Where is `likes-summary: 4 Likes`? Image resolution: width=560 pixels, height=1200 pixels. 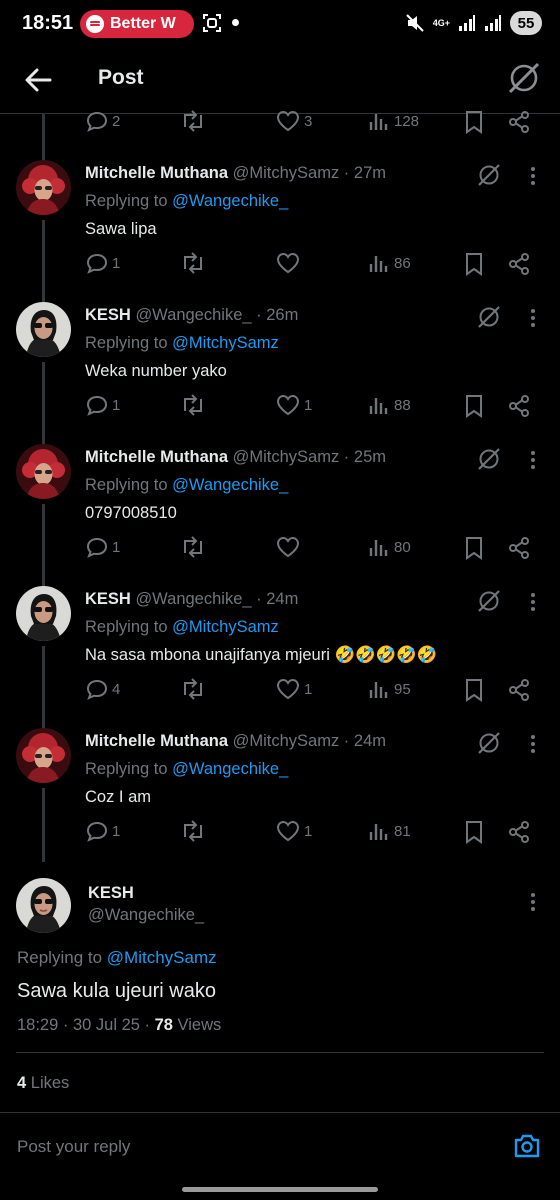 likes-summary: 4 Likes is located at coordinates (43, 1083).